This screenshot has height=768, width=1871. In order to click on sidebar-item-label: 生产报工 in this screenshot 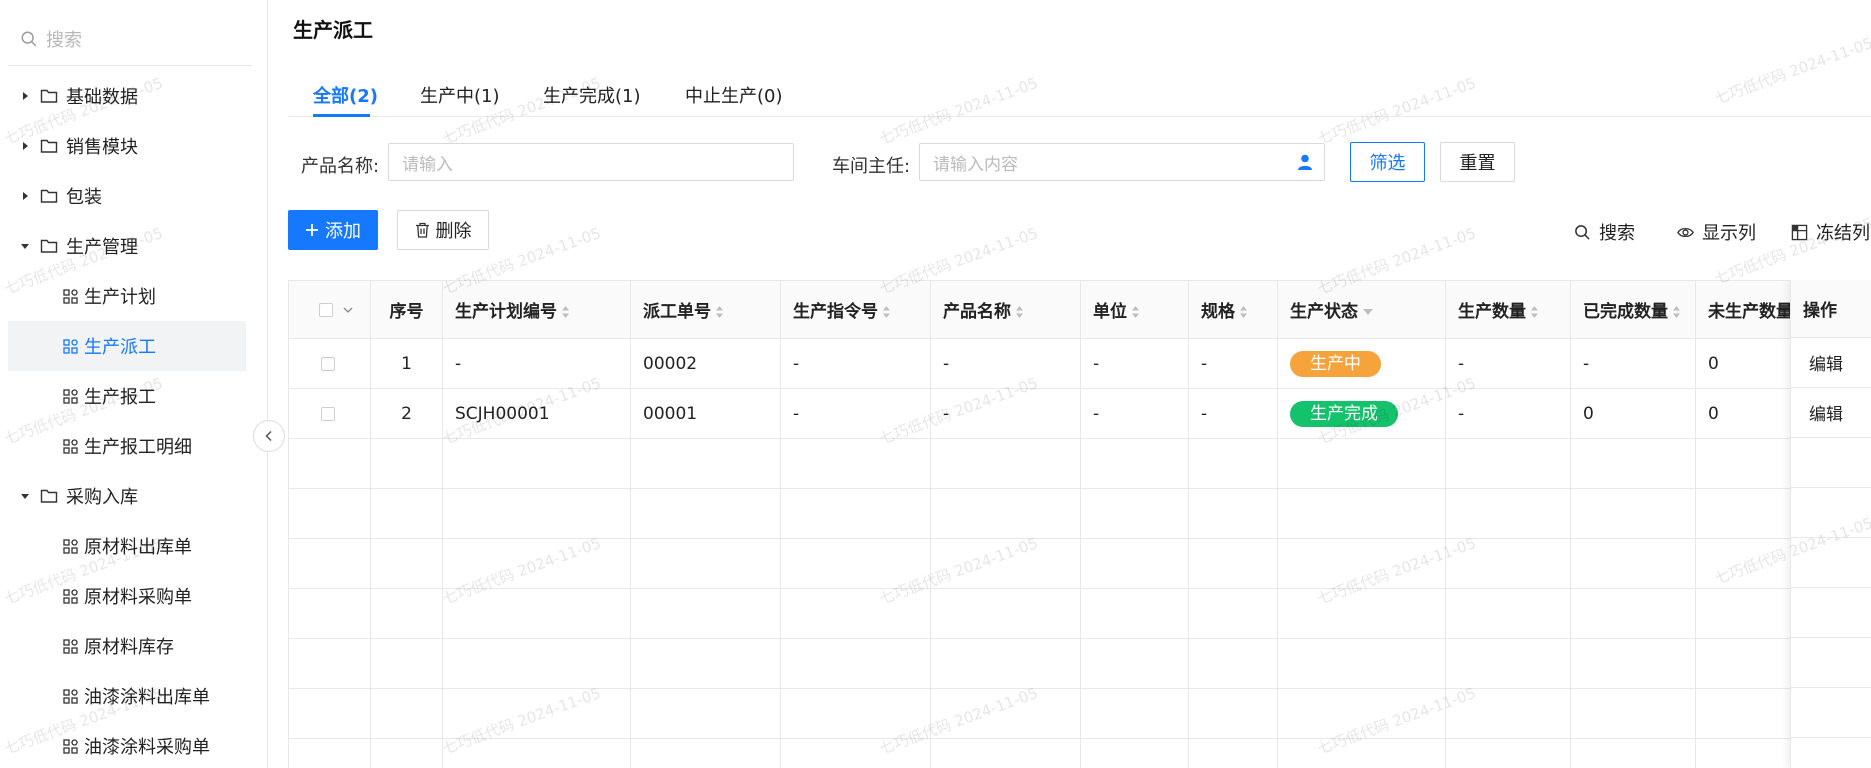, I will do `click(120, 397)`.